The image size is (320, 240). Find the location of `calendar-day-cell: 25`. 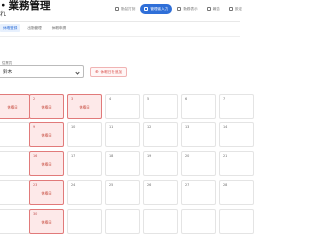

calendar-day-cell: 25 is located at coordinates (122, 192).